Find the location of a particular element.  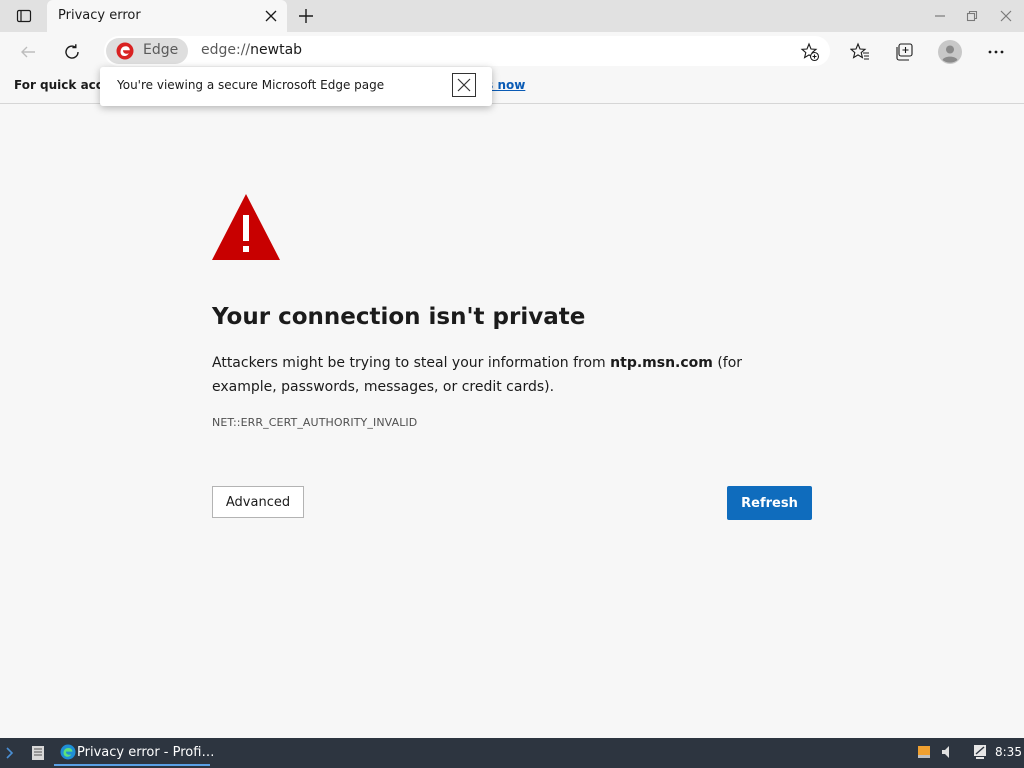

edge-browser-icon is located at coordinates (68, 752).